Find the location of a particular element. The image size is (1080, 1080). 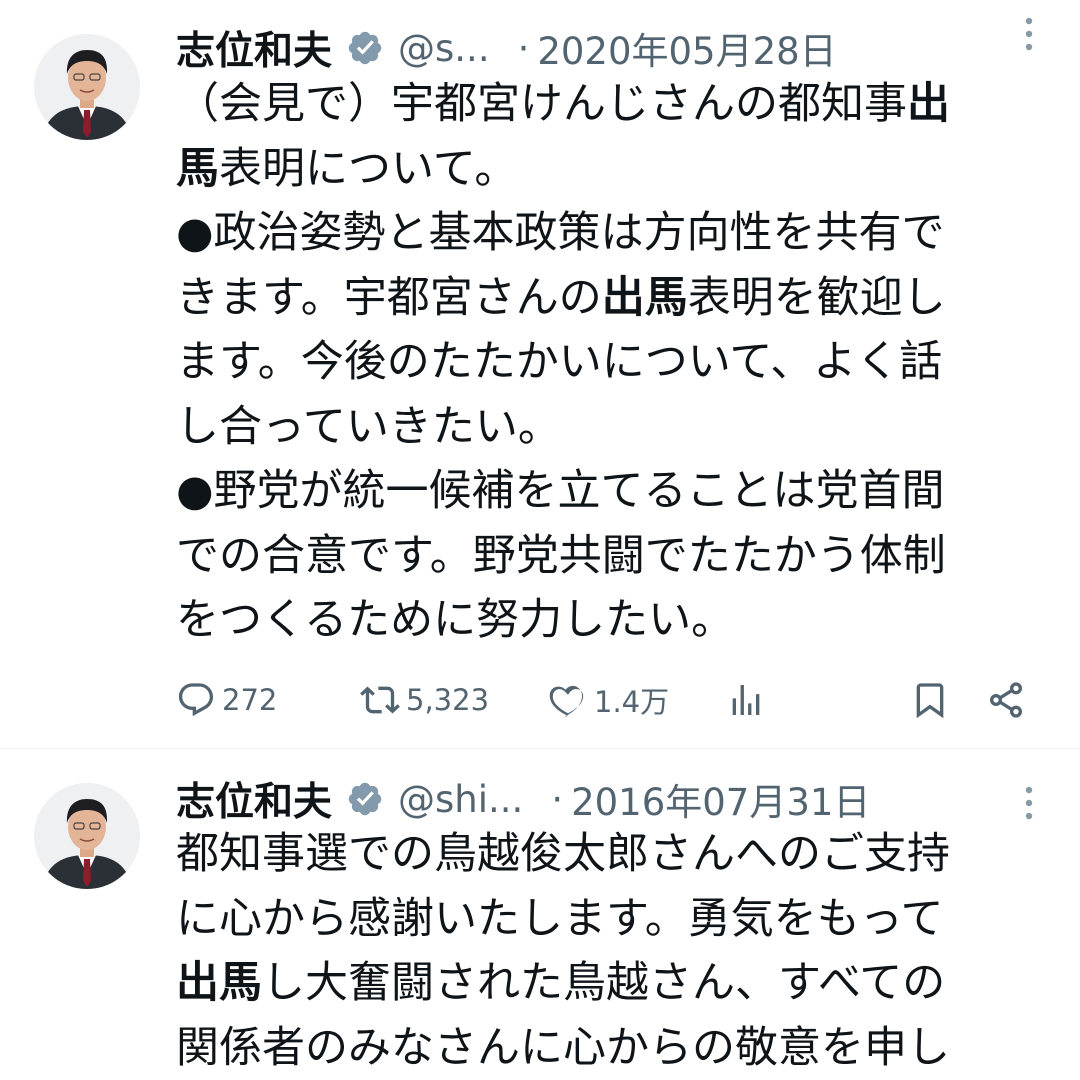

tweet-text-line: ●野党が統一候補を立てることは党首間 is located at coordinates (616, 491).